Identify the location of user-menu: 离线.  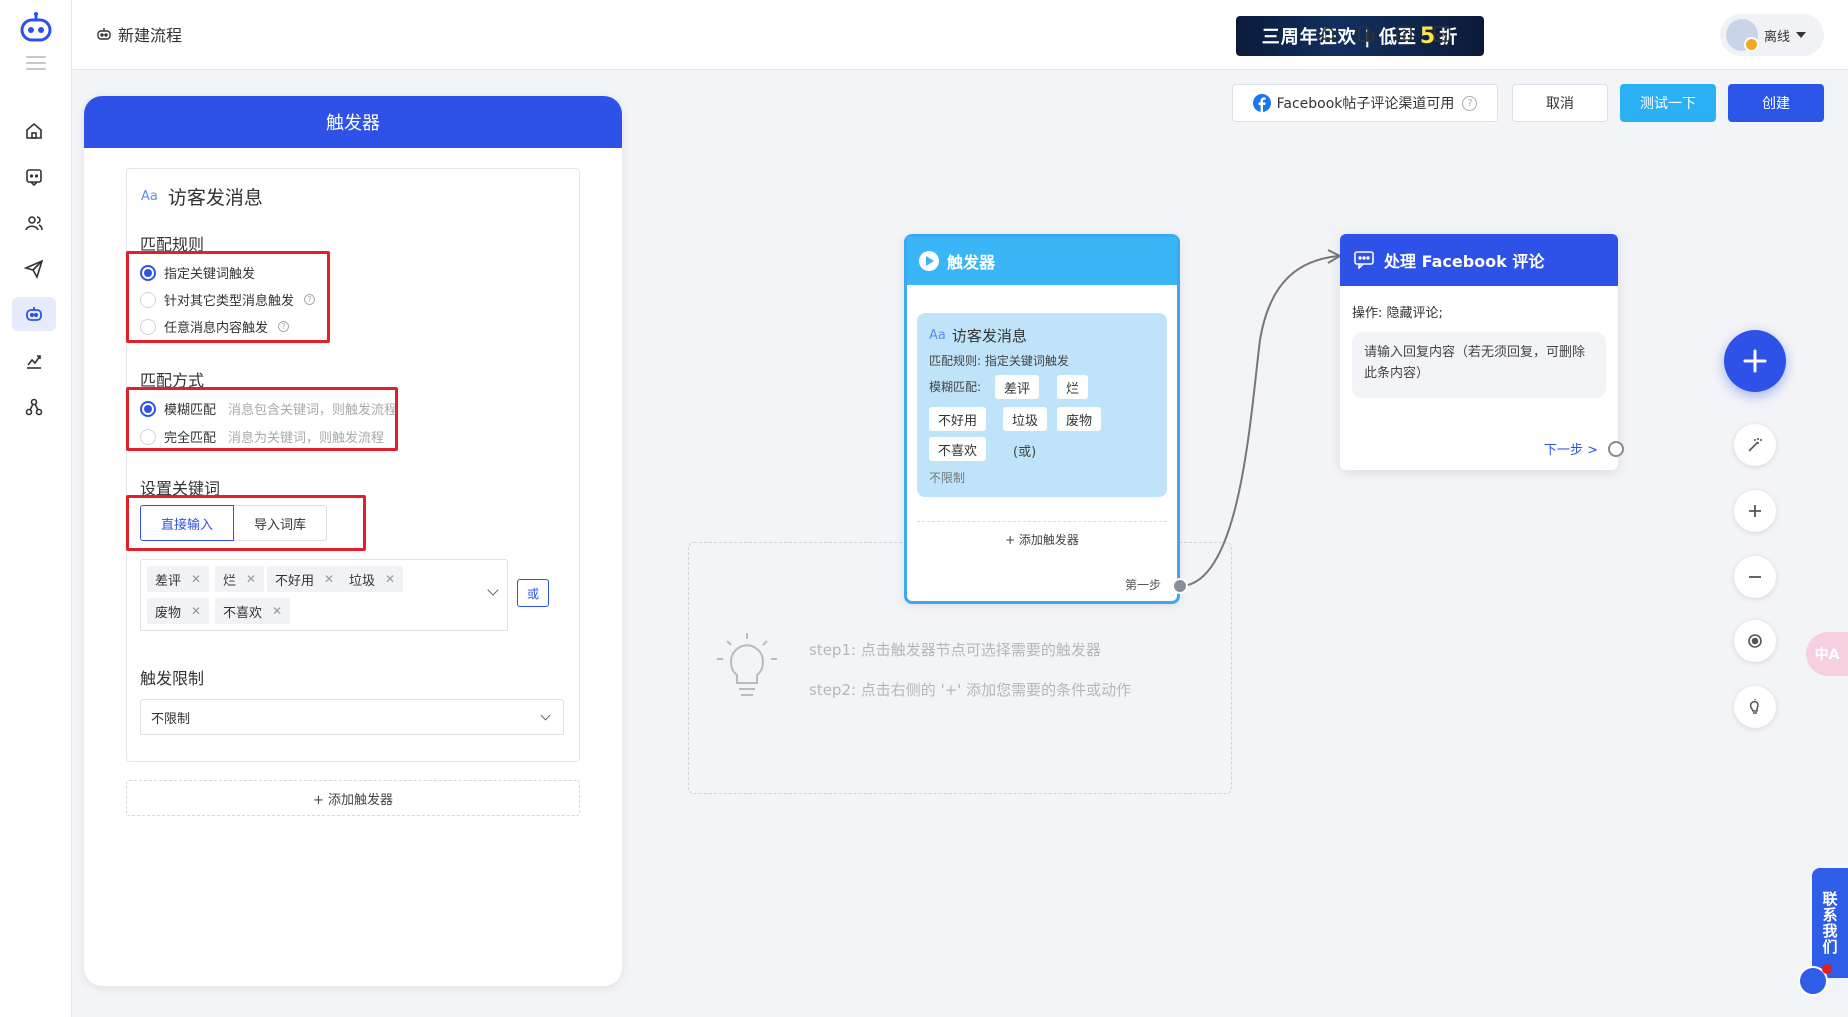
(1772, 35).